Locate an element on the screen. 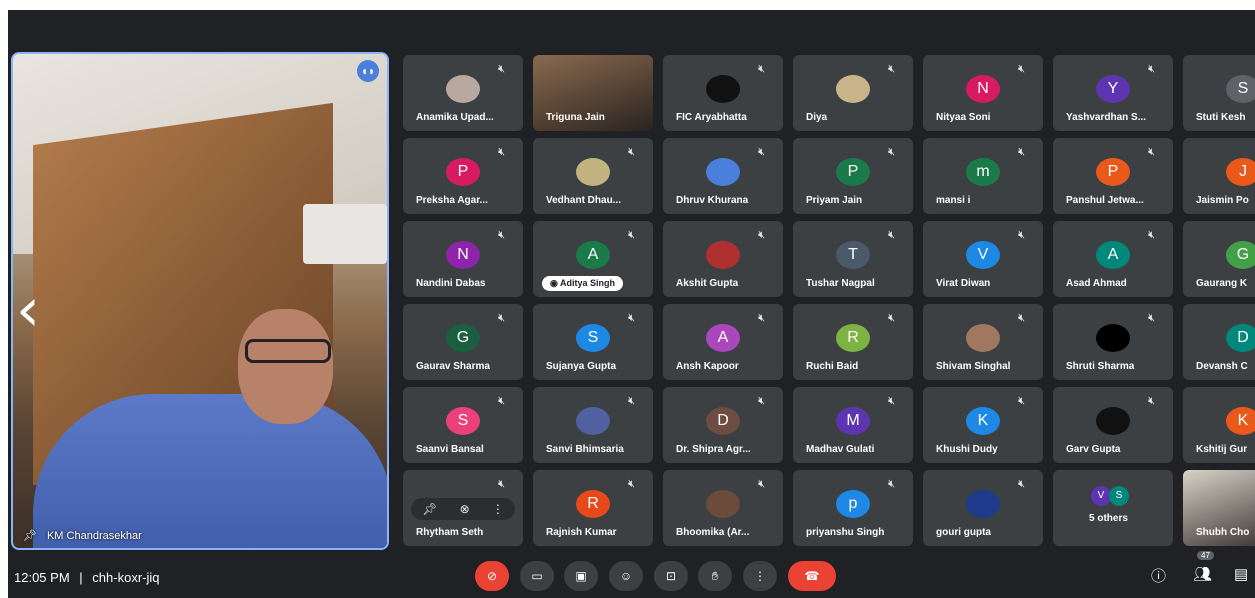 The image size is (1255, 598). emoji-button: ☺ is located at coordinates (626, 576).